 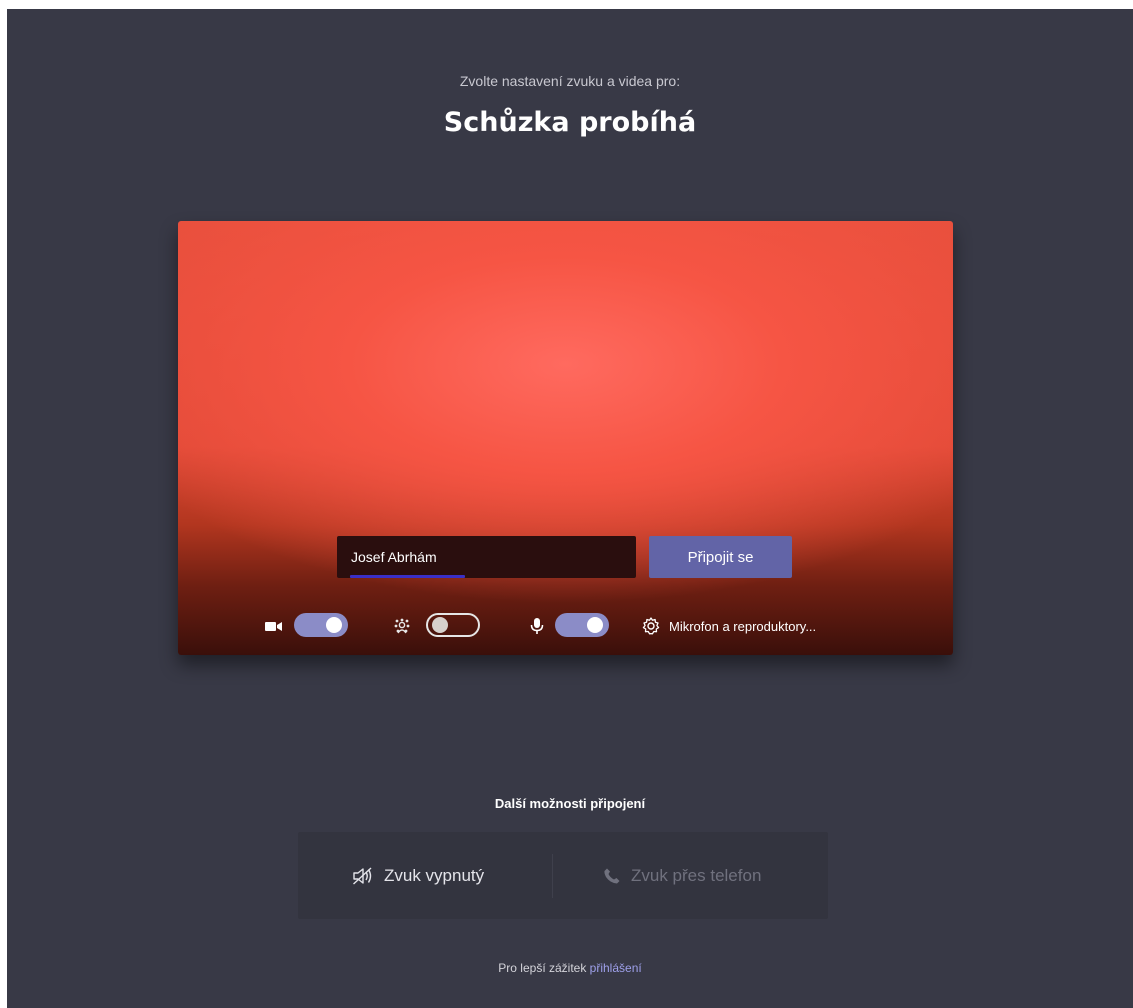 I want to click on audio-off-option: Zvuk vypnutý, so click(x=418, y=875).